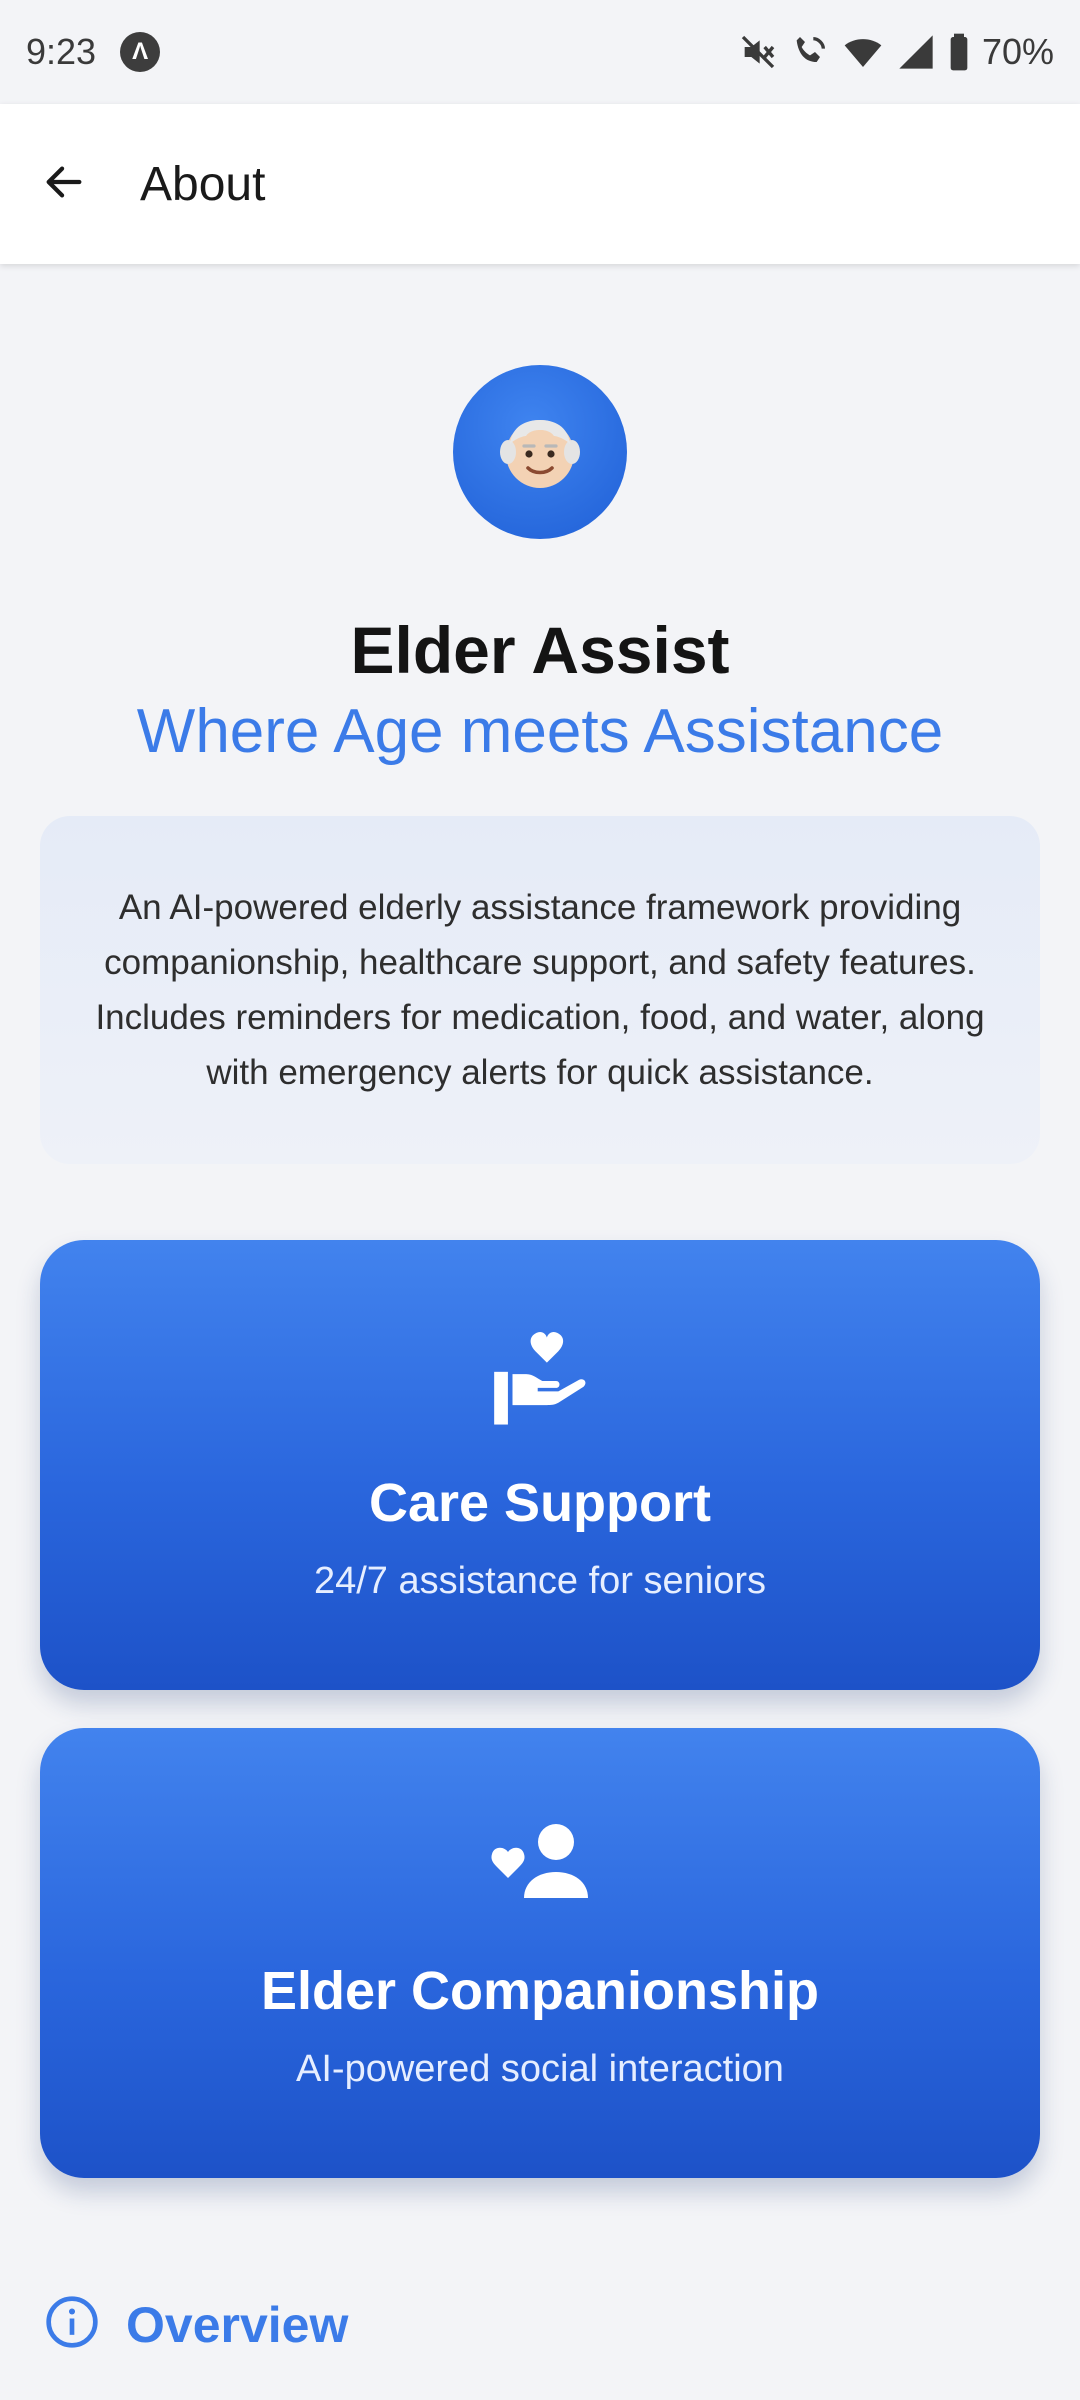 This screenshot has width=1080, height=2400. I want to click on battery-percent: 70%, so click(1017, 51).